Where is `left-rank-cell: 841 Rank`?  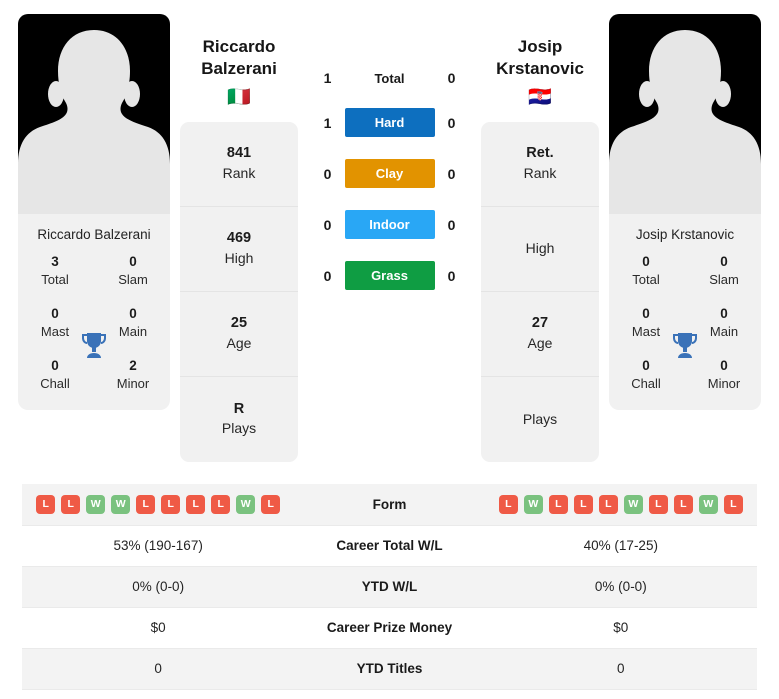 left-rank-cell: 841 Rank is located at coordinates (239, 164).